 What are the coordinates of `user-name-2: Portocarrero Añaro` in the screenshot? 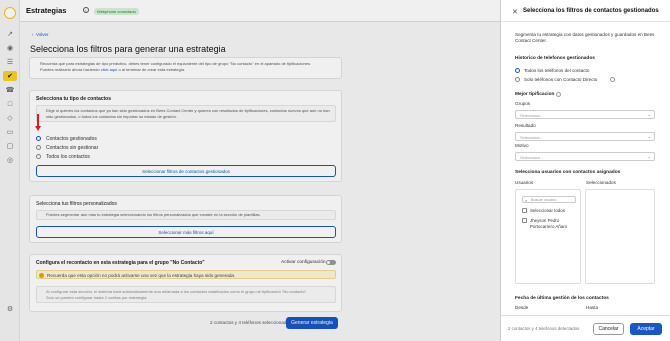 It's located at (549, 226).